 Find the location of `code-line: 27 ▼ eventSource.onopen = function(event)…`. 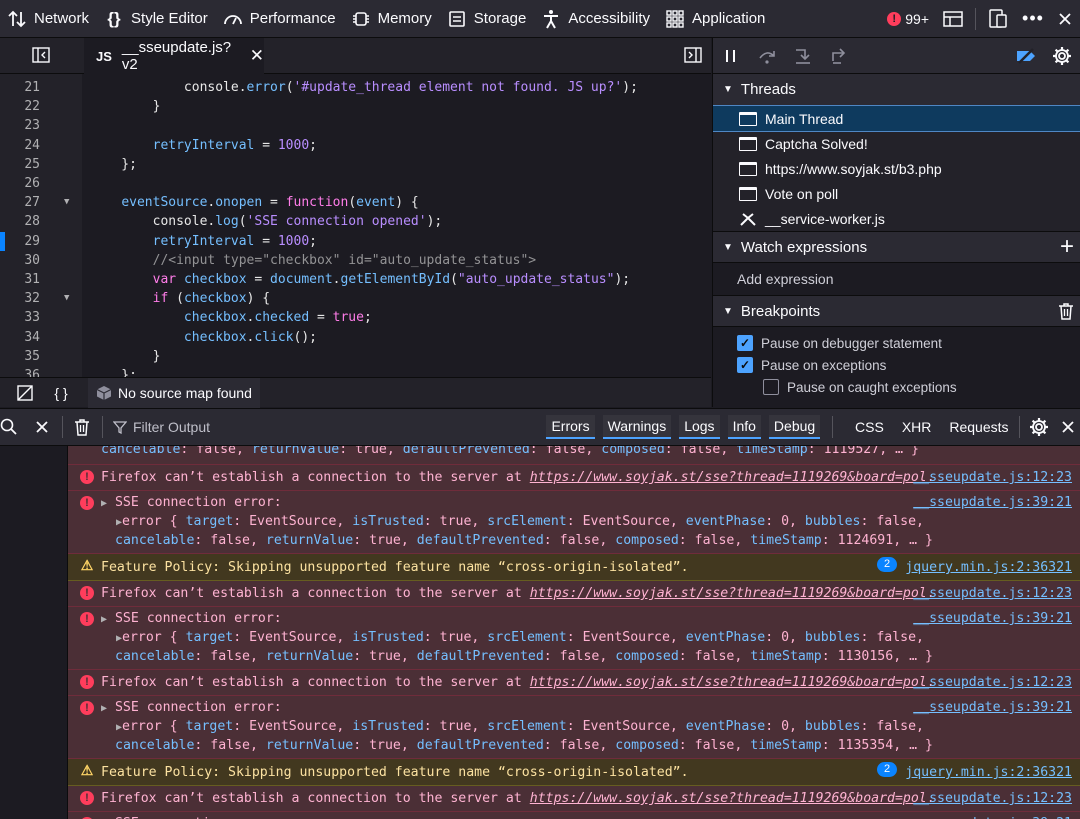

code-line: 27 ▼ eventSource.onopen = function(event)… is located at coordinates (355, 202).